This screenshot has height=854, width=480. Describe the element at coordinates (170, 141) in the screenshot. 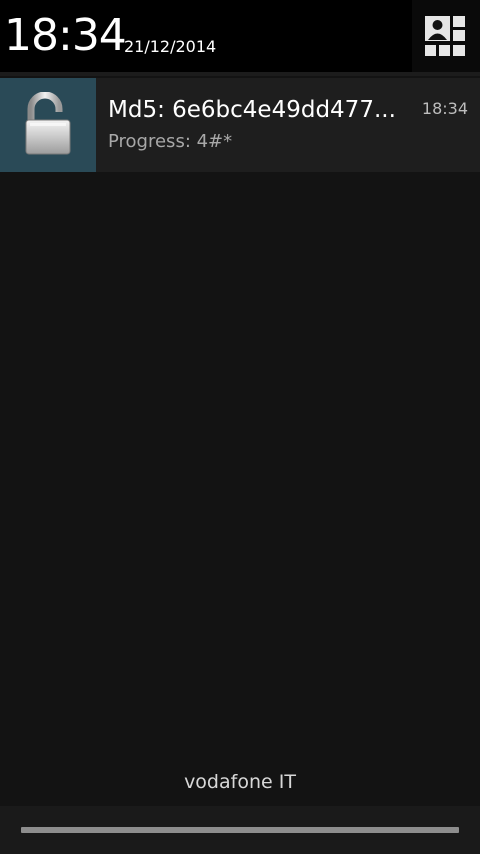

I see `notification-text: Progress: 4#*` at that location.